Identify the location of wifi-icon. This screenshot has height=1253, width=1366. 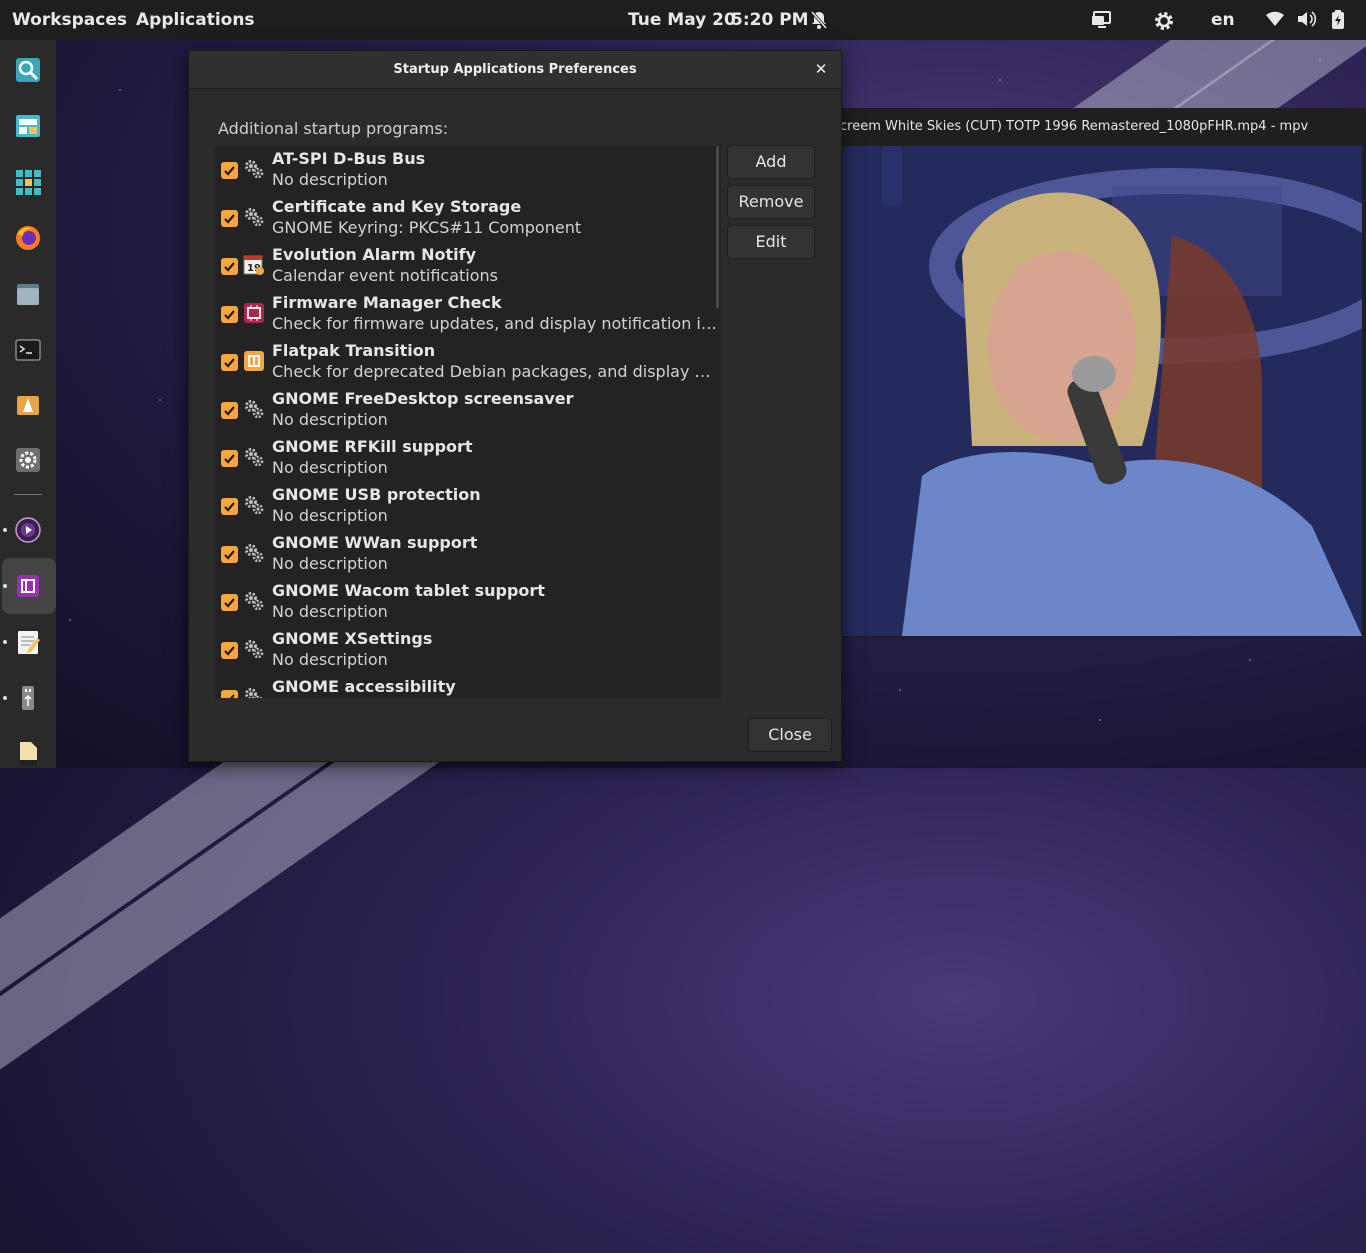
(1275, 20).